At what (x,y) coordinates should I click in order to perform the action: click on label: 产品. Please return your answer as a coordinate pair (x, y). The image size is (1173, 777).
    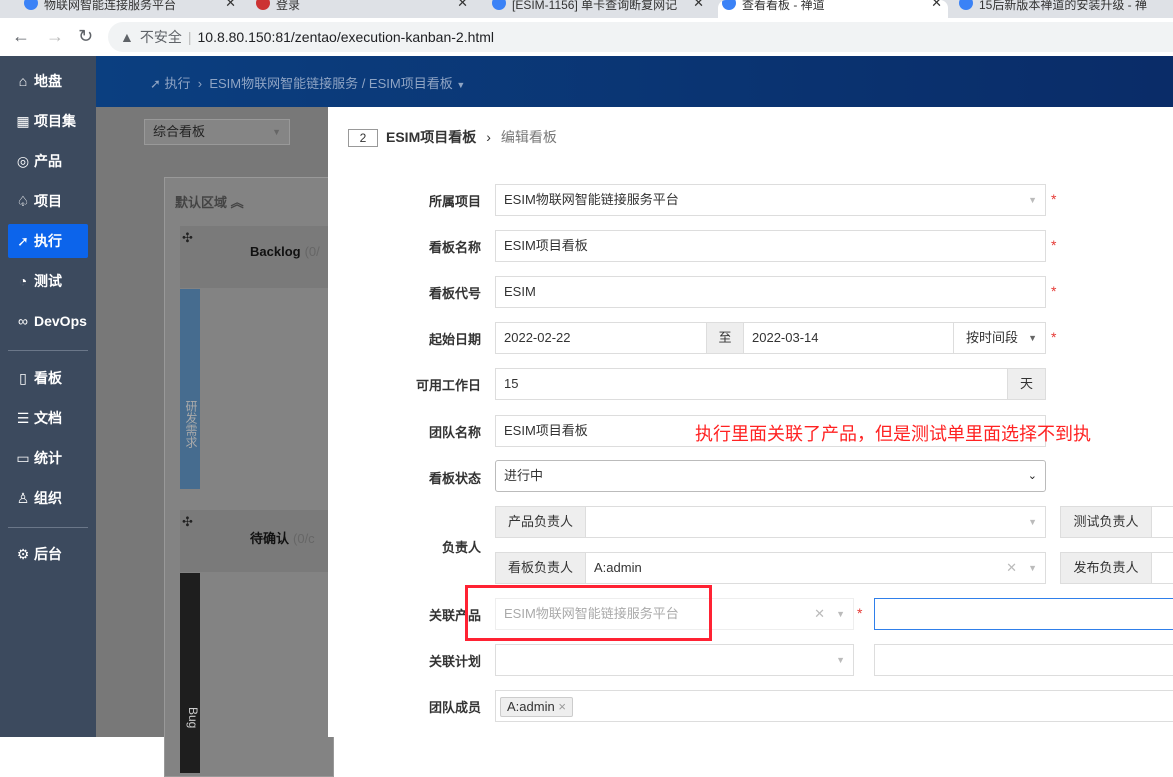
    Looking at the image, I should click on (48, 161).